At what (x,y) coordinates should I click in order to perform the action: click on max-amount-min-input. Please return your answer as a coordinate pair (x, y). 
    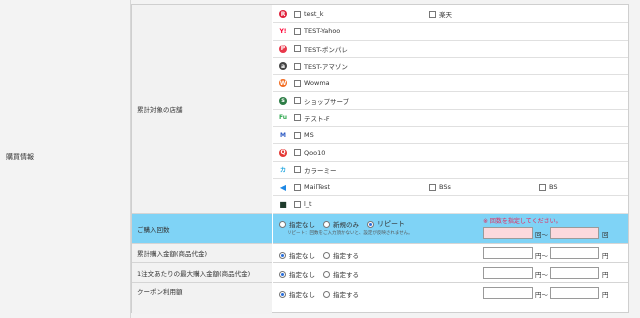
    Looking at the image, I should click on (508, 273).